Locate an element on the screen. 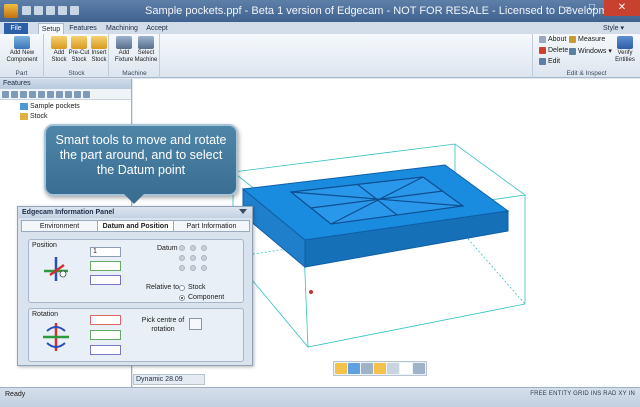 The height and width of the screenshot is (407, 640). redo-icon is located at coordinates (74, 10).